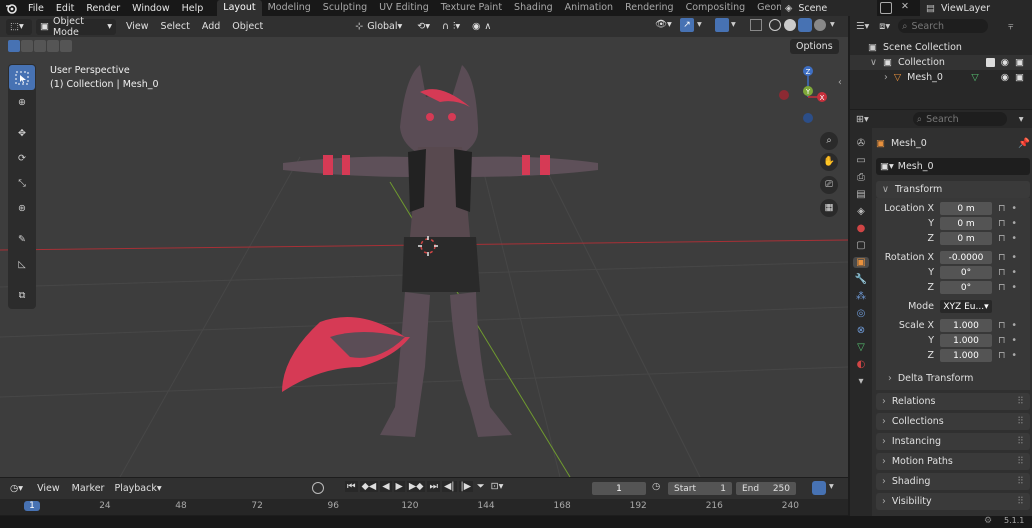  What do you see at coordinates (150, 8) in the screenshot?
I see `menu-window: Window` at bounding box center [150, 8].